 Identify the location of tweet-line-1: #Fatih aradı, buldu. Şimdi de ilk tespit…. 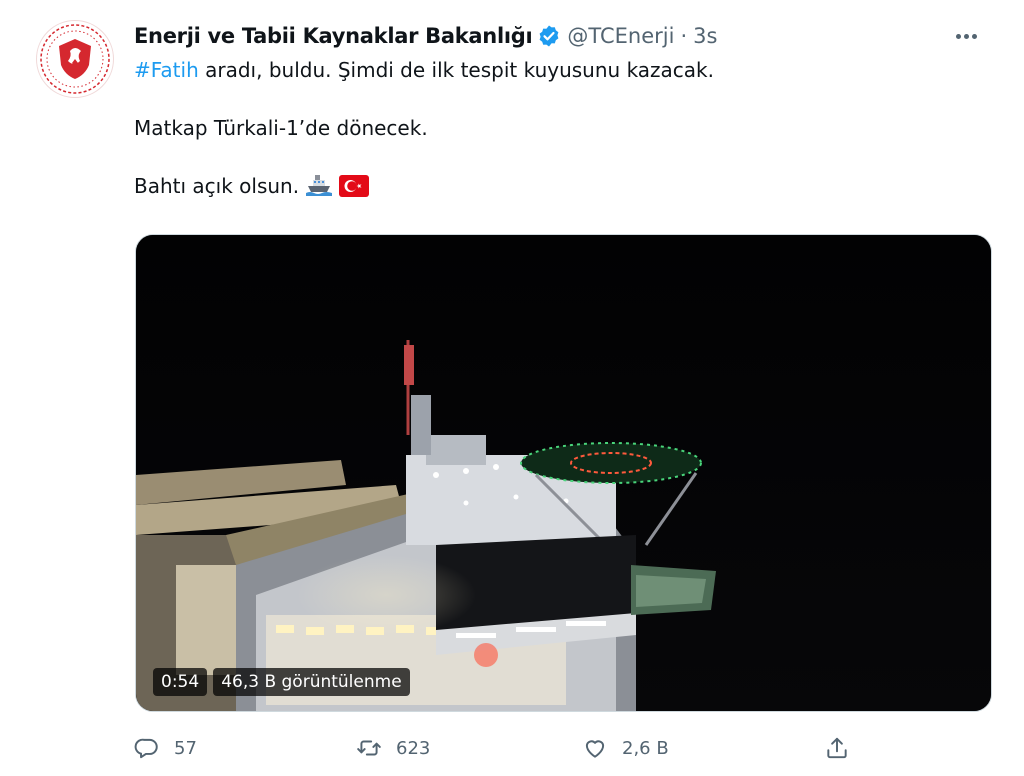
(559, 70).